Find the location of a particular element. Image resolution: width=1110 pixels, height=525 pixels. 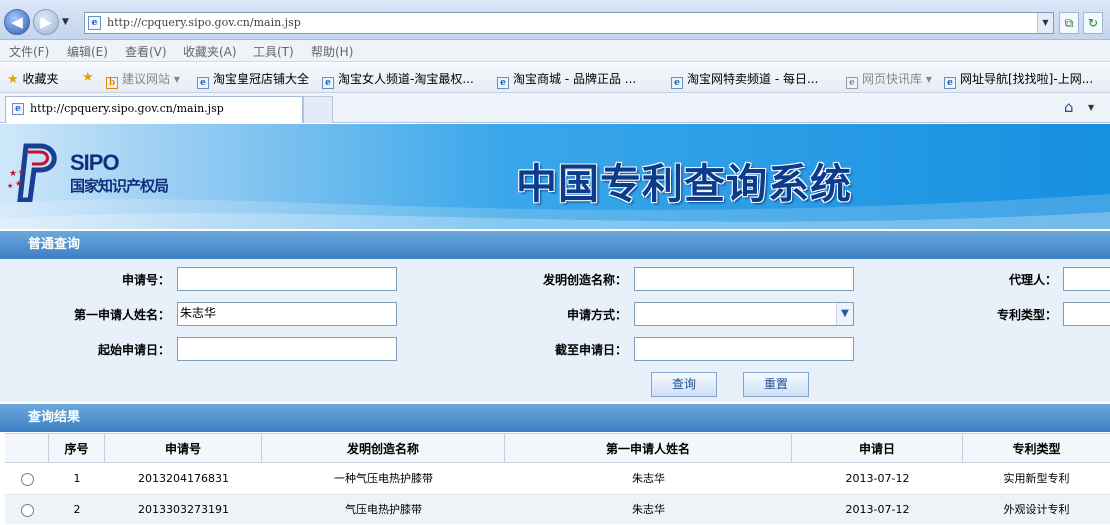

cell-index: 2 is located at coordinates (77, 509).